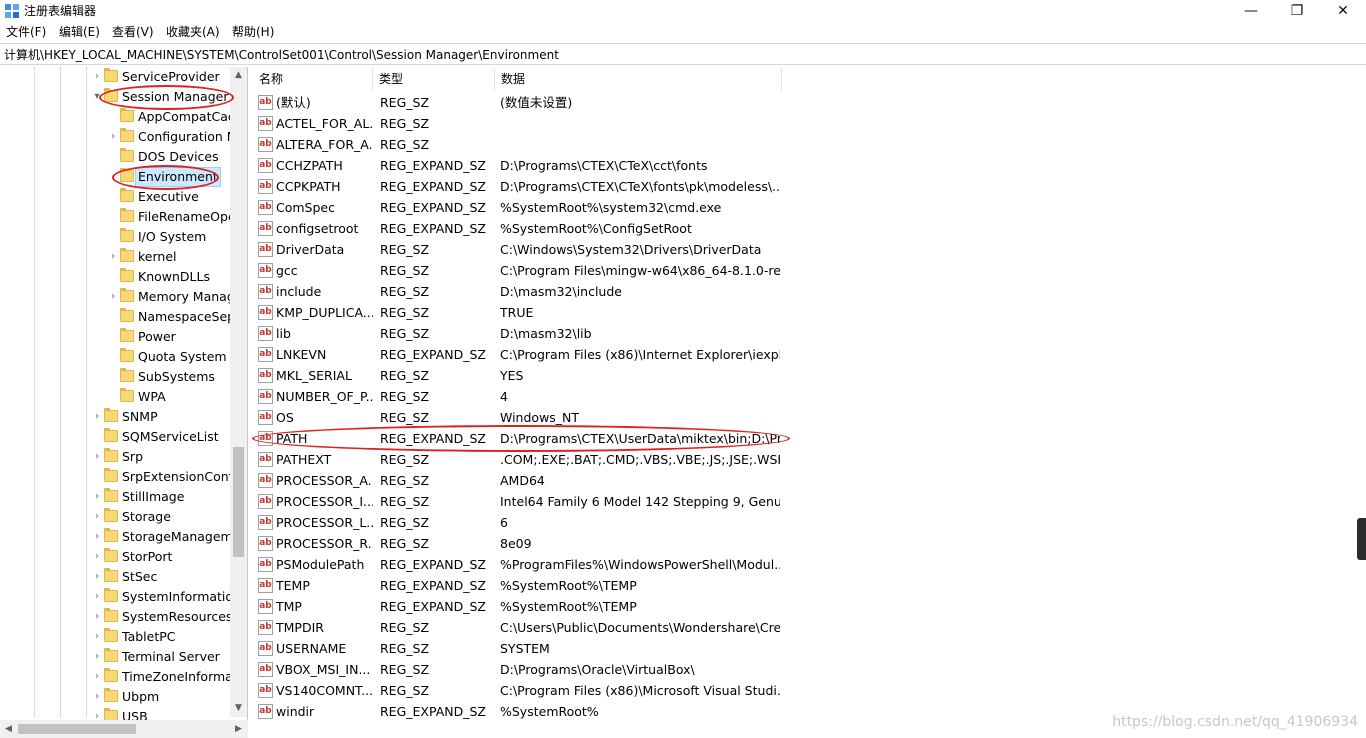 This screenshot has height=738, width=1366. Describe the element at coordinates (171, 657) in the screenshot. I see `tree-node-label: Terminal Server` at that location.